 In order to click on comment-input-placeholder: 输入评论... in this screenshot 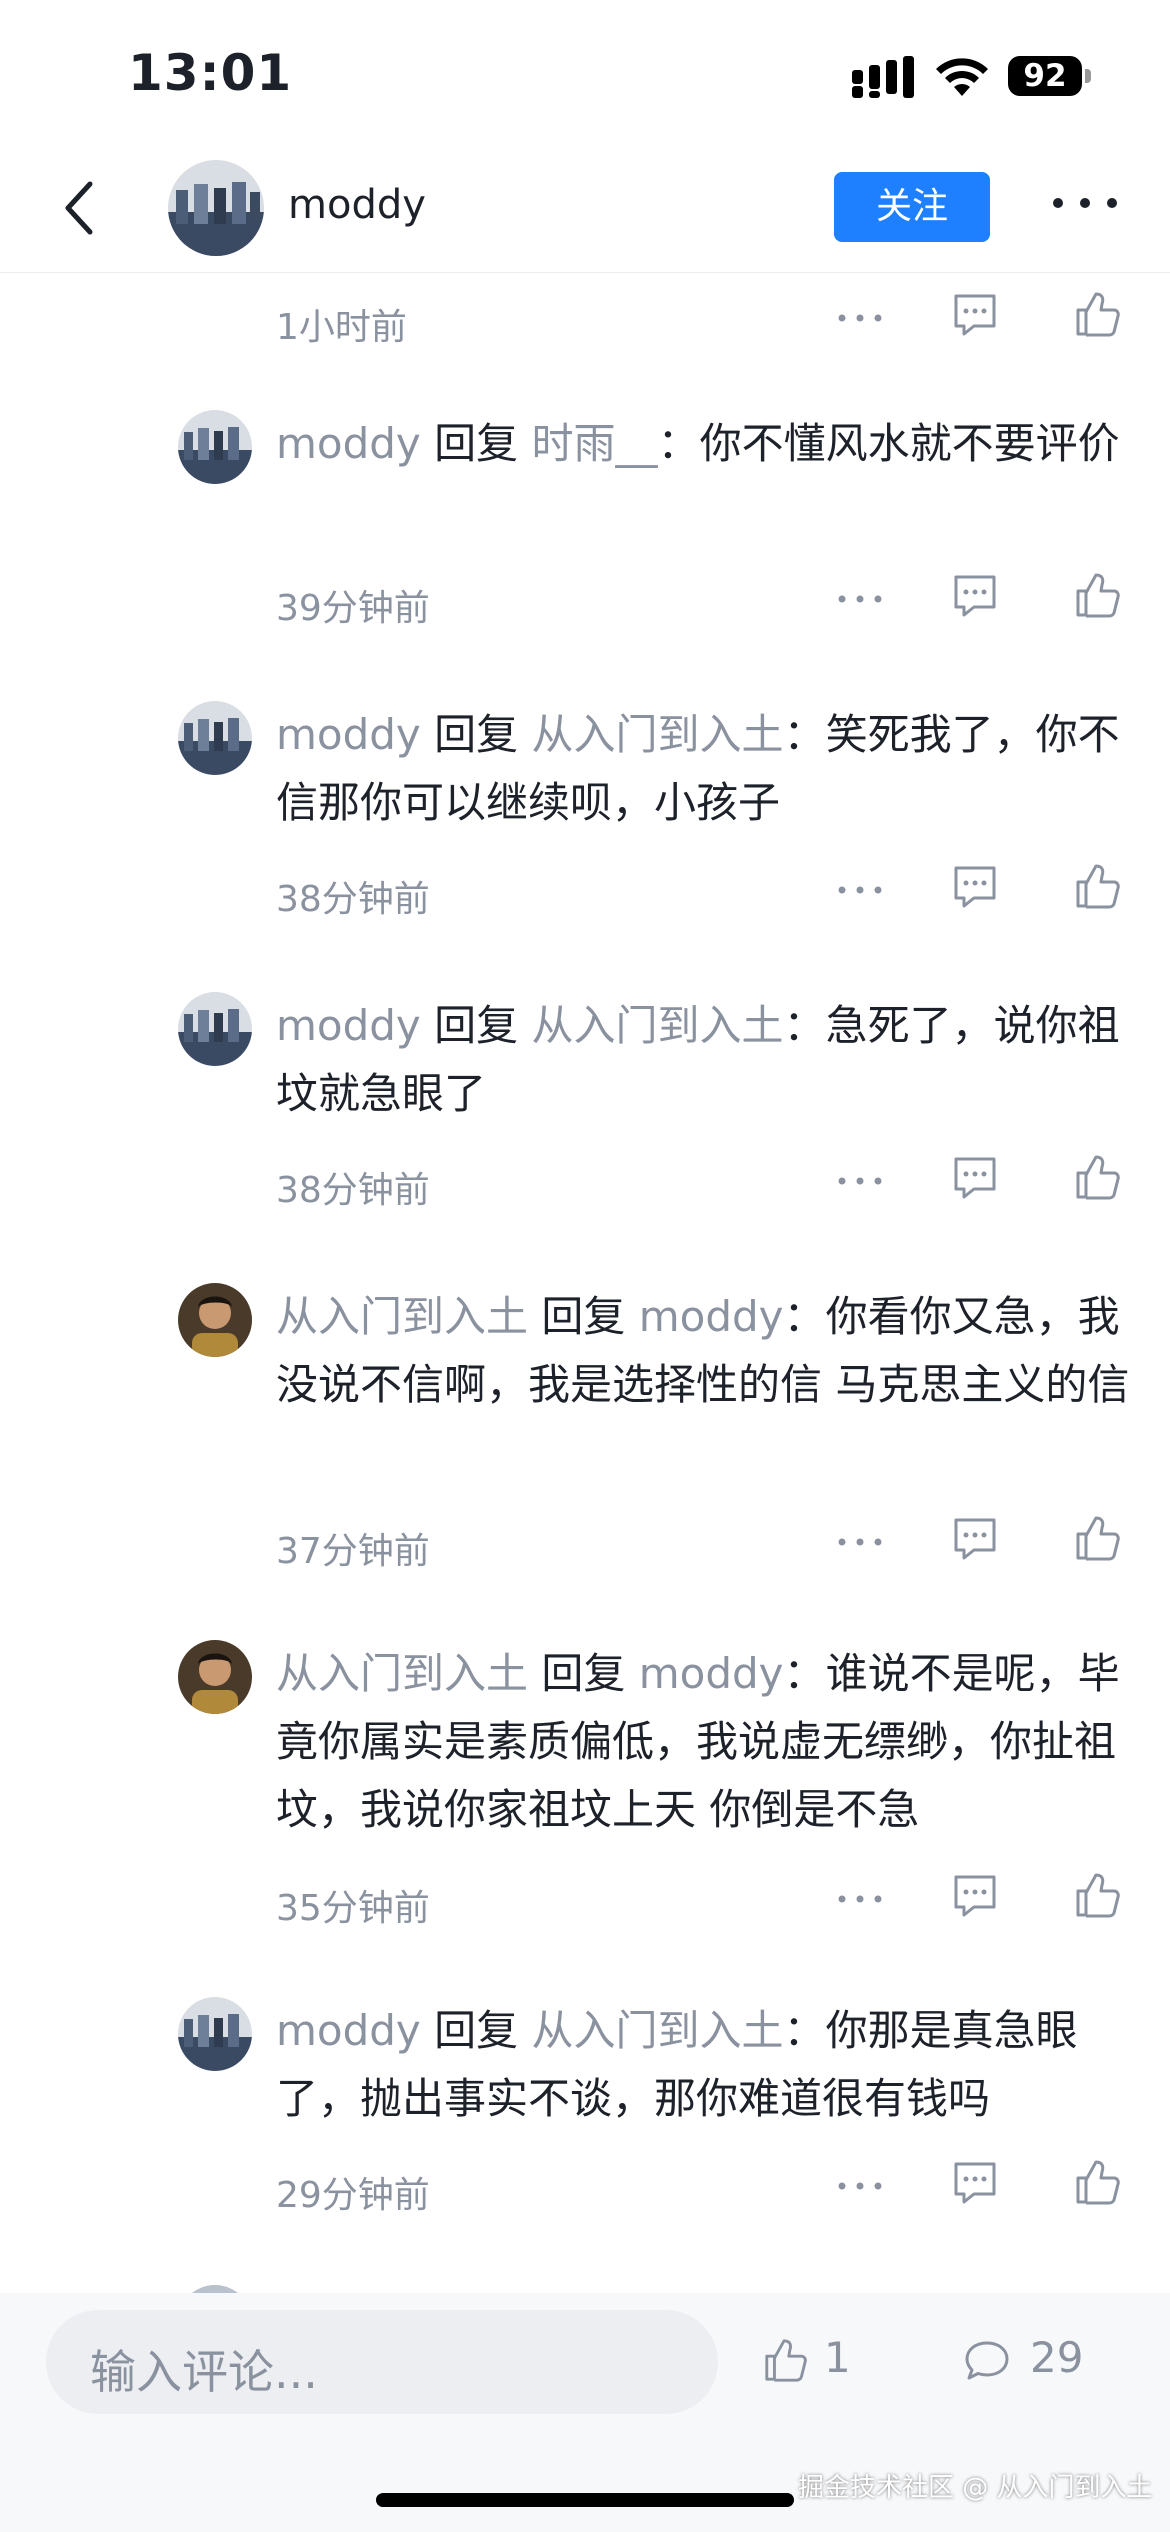, I will do `click(204, 2372)`.